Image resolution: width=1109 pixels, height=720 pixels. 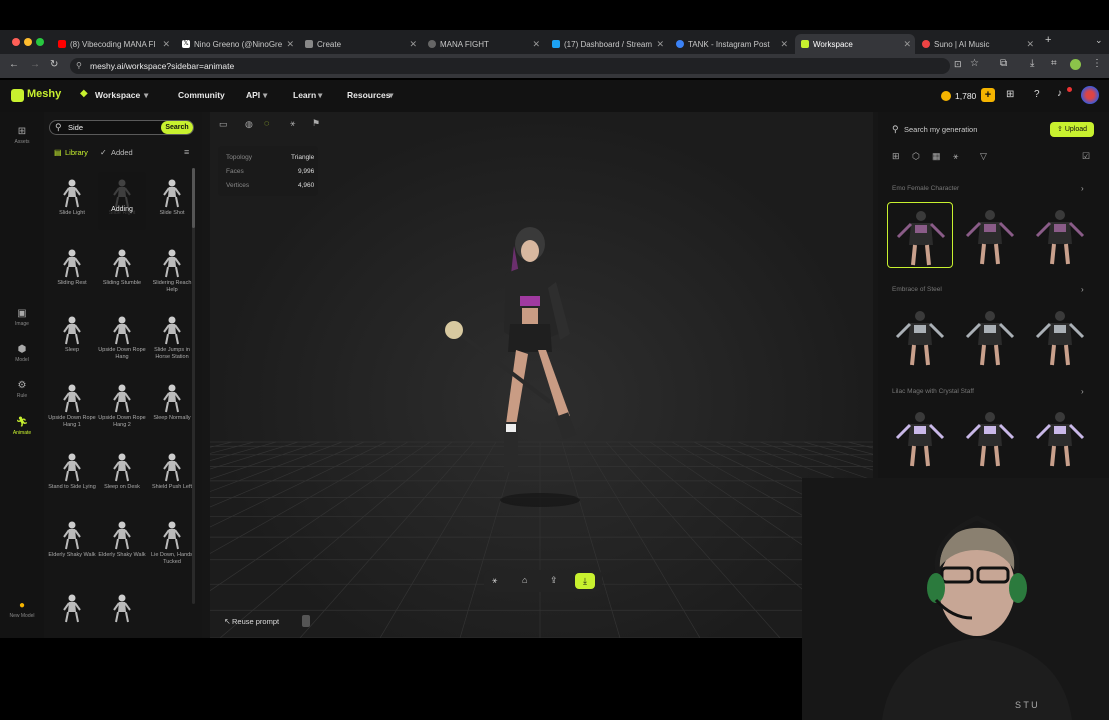 What do you see at coordinates (22, 135) in the screenshot?
I see `rail-item-assets: ⊞ Assets` at bounding box center [22, 135].